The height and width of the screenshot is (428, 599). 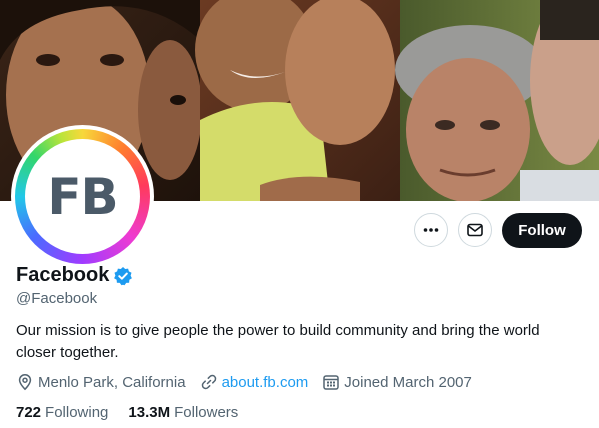 I want to click on following-label: Following, so click(x=77, y=412).